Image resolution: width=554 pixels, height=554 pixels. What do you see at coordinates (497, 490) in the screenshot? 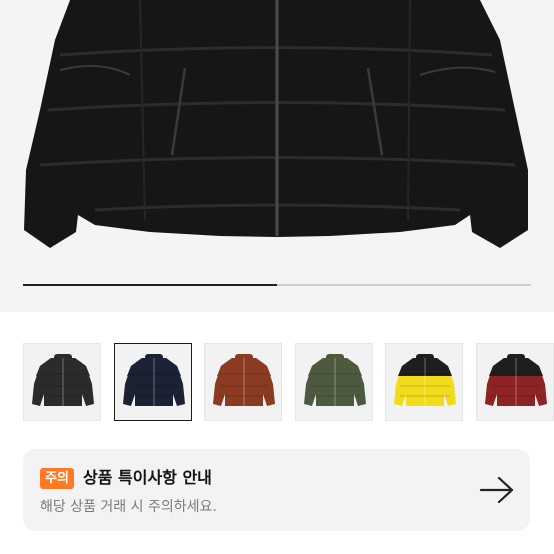
I see `arrow-right-icon` at bounding box center [497, 490].